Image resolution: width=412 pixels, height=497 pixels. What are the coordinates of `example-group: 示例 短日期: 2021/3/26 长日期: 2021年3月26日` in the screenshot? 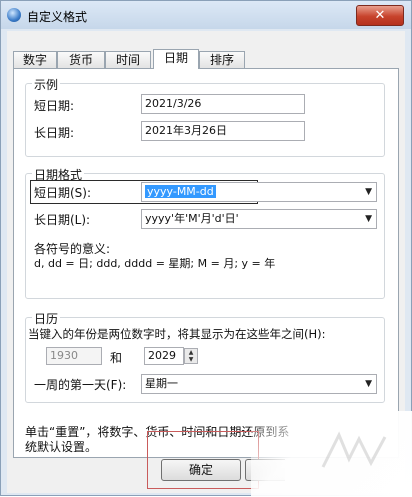 It's located at (205, 116).